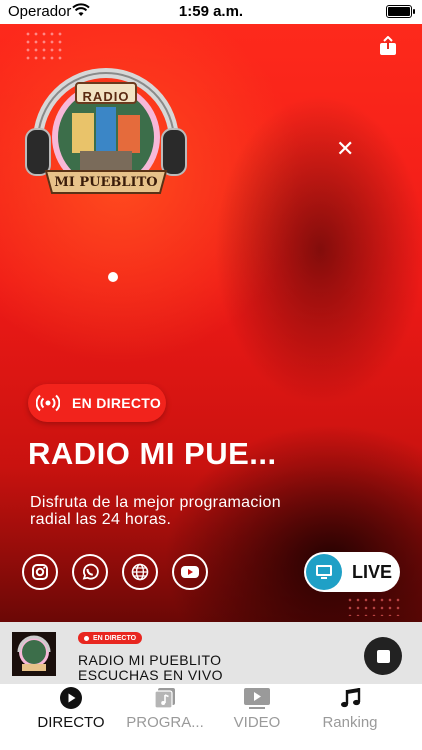  Describe the element at coordinates (372, 571) in the screenshot. I see `live-tv-label: LIVE` at that location.